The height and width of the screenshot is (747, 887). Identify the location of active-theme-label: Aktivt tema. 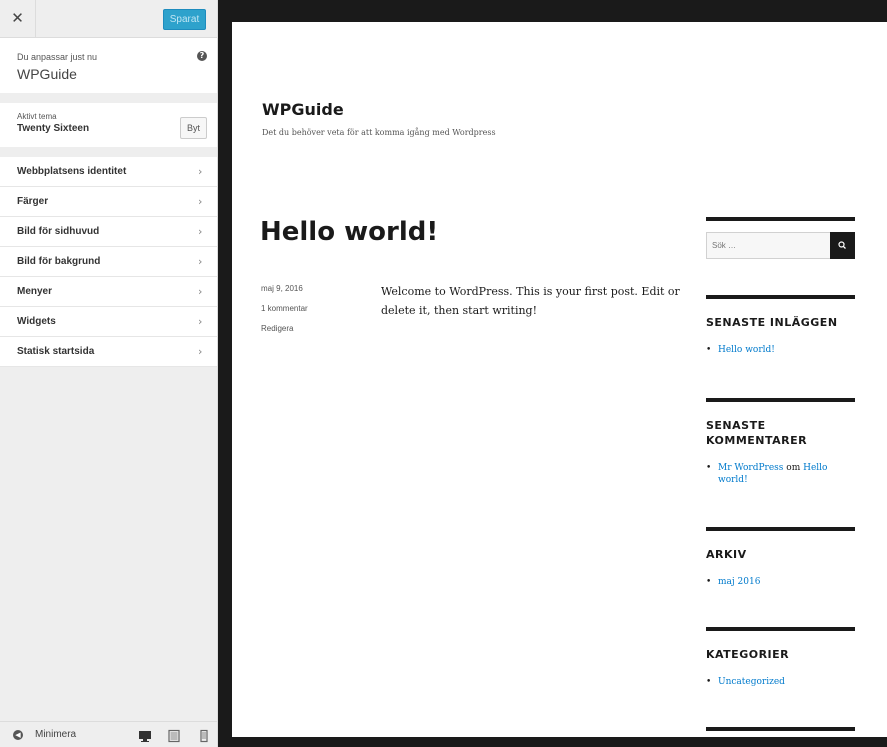
(37, 116).